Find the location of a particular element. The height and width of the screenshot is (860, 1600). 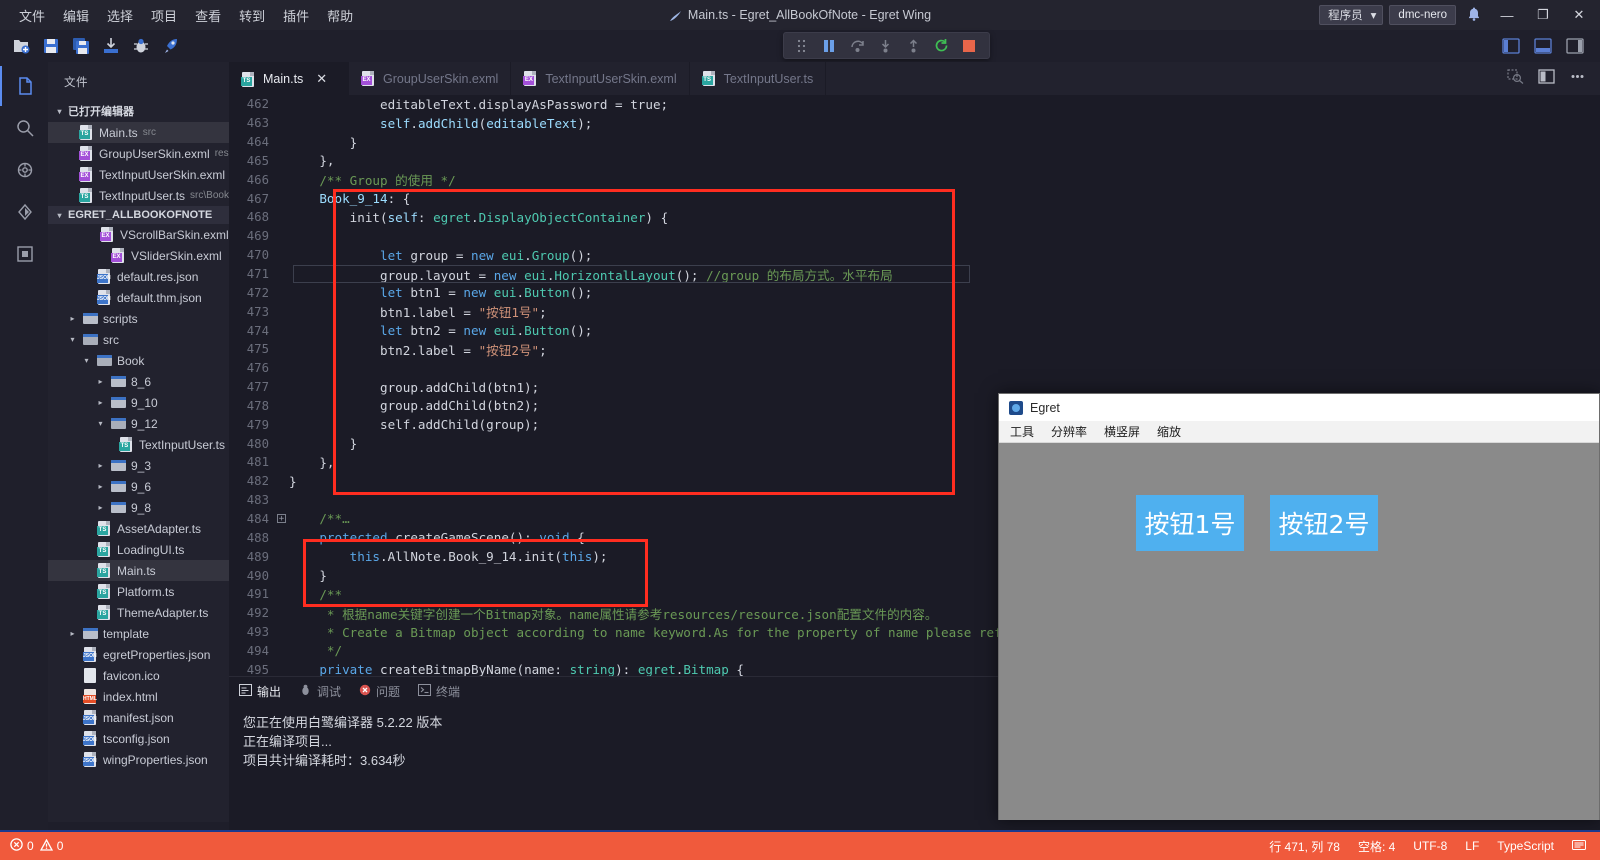

debug-icon is located at coordinates (24, 170).